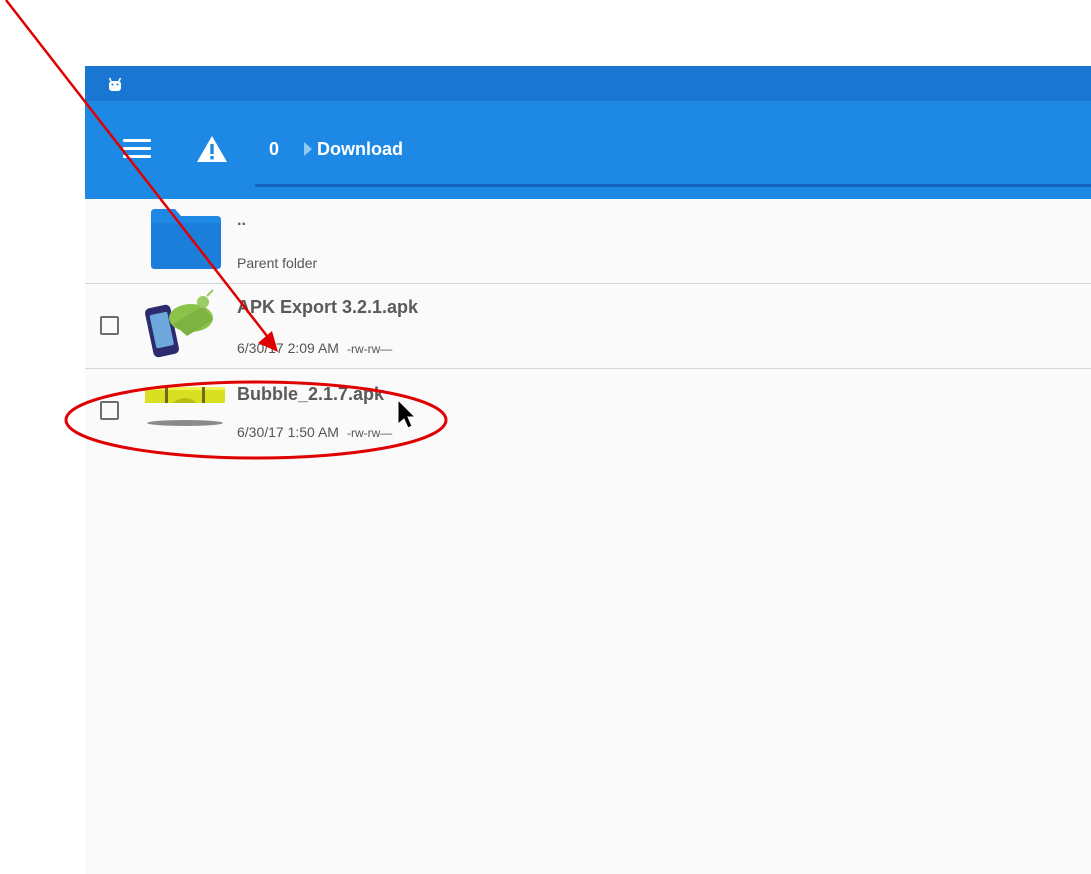 The height and width of the screenshot is (874, 1091). I want to click on file-meta: 6/30/17 2:09 AM -rw-rw—, so click(314, 348).